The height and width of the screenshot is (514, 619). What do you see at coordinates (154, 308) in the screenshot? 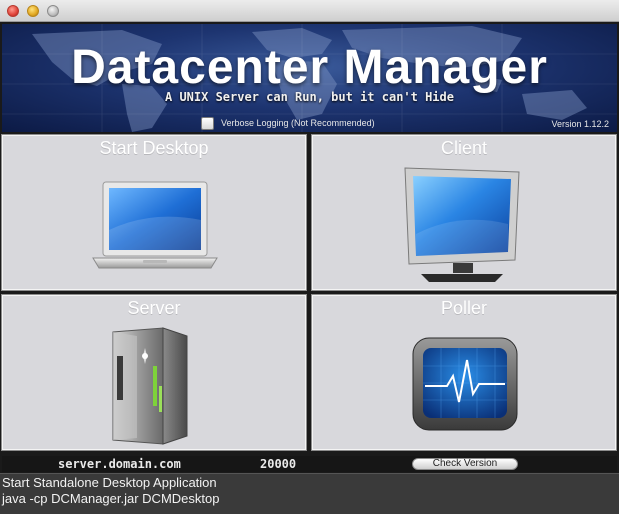
I see `server-label: Server` at bounding box center [154, 308].